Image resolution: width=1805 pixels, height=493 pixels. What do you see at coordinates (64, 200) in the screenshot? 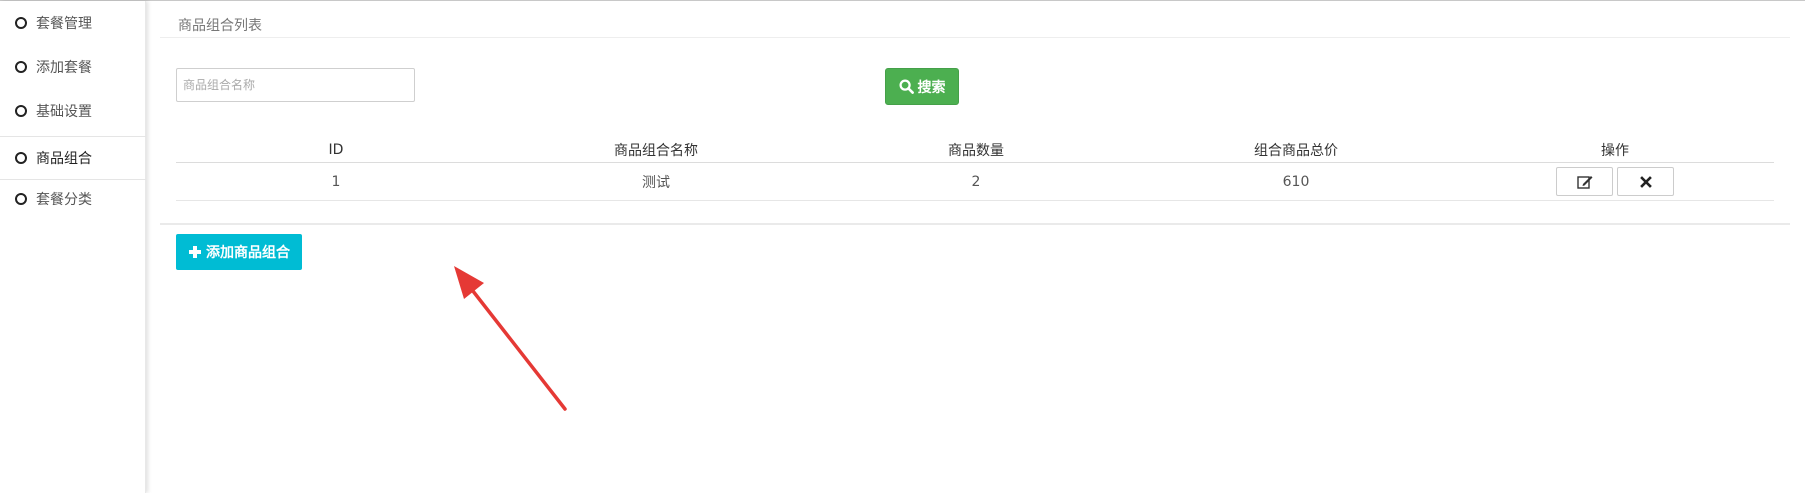
I see `sidebar-item-label: 套餐分类` at bounding box center [64, 200].